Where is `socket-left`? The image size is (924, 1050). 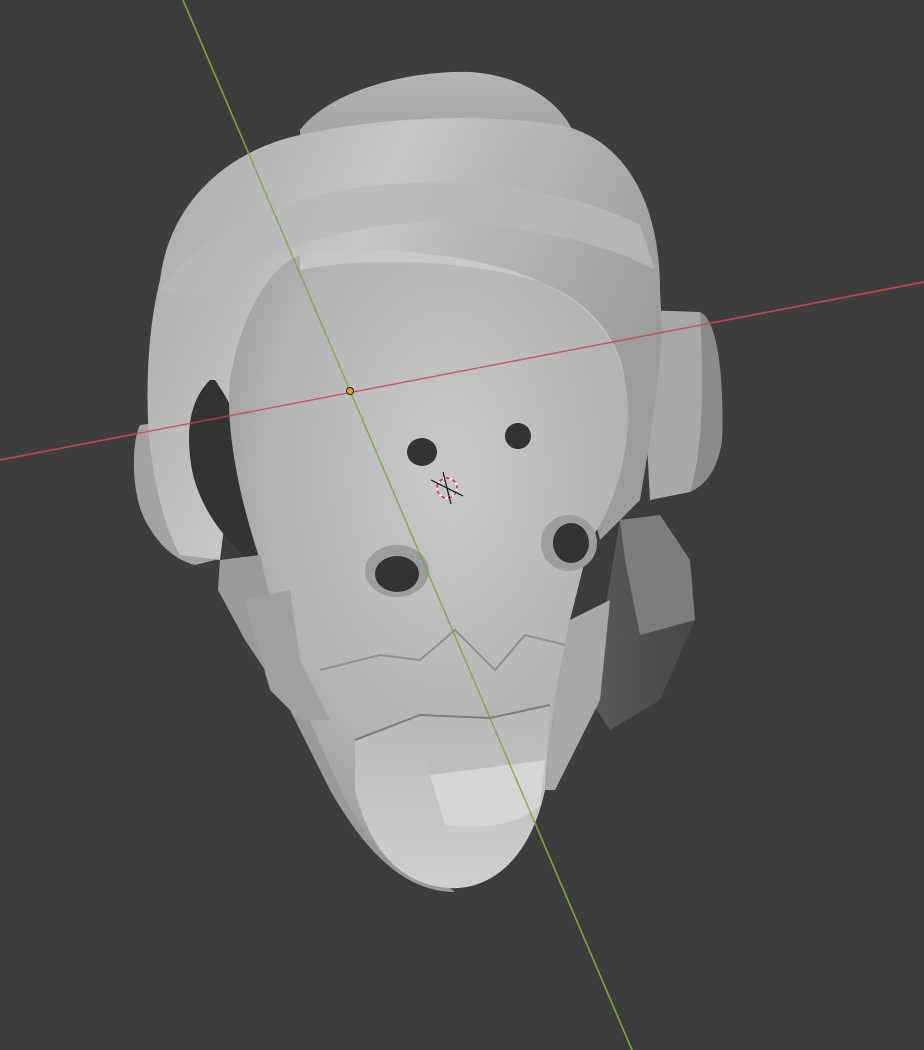
socket-left is located at coordinates (397, 574).